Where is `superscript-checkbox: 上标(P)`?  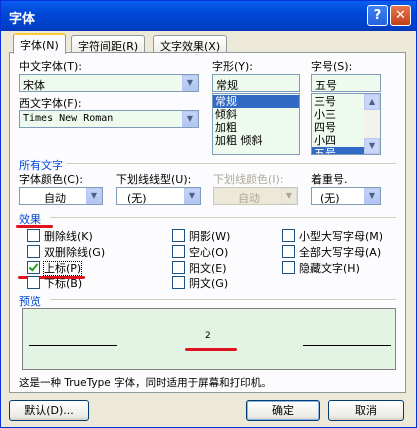
superscript-checkbox: 上标(P) is located at coordinates (55, 268).